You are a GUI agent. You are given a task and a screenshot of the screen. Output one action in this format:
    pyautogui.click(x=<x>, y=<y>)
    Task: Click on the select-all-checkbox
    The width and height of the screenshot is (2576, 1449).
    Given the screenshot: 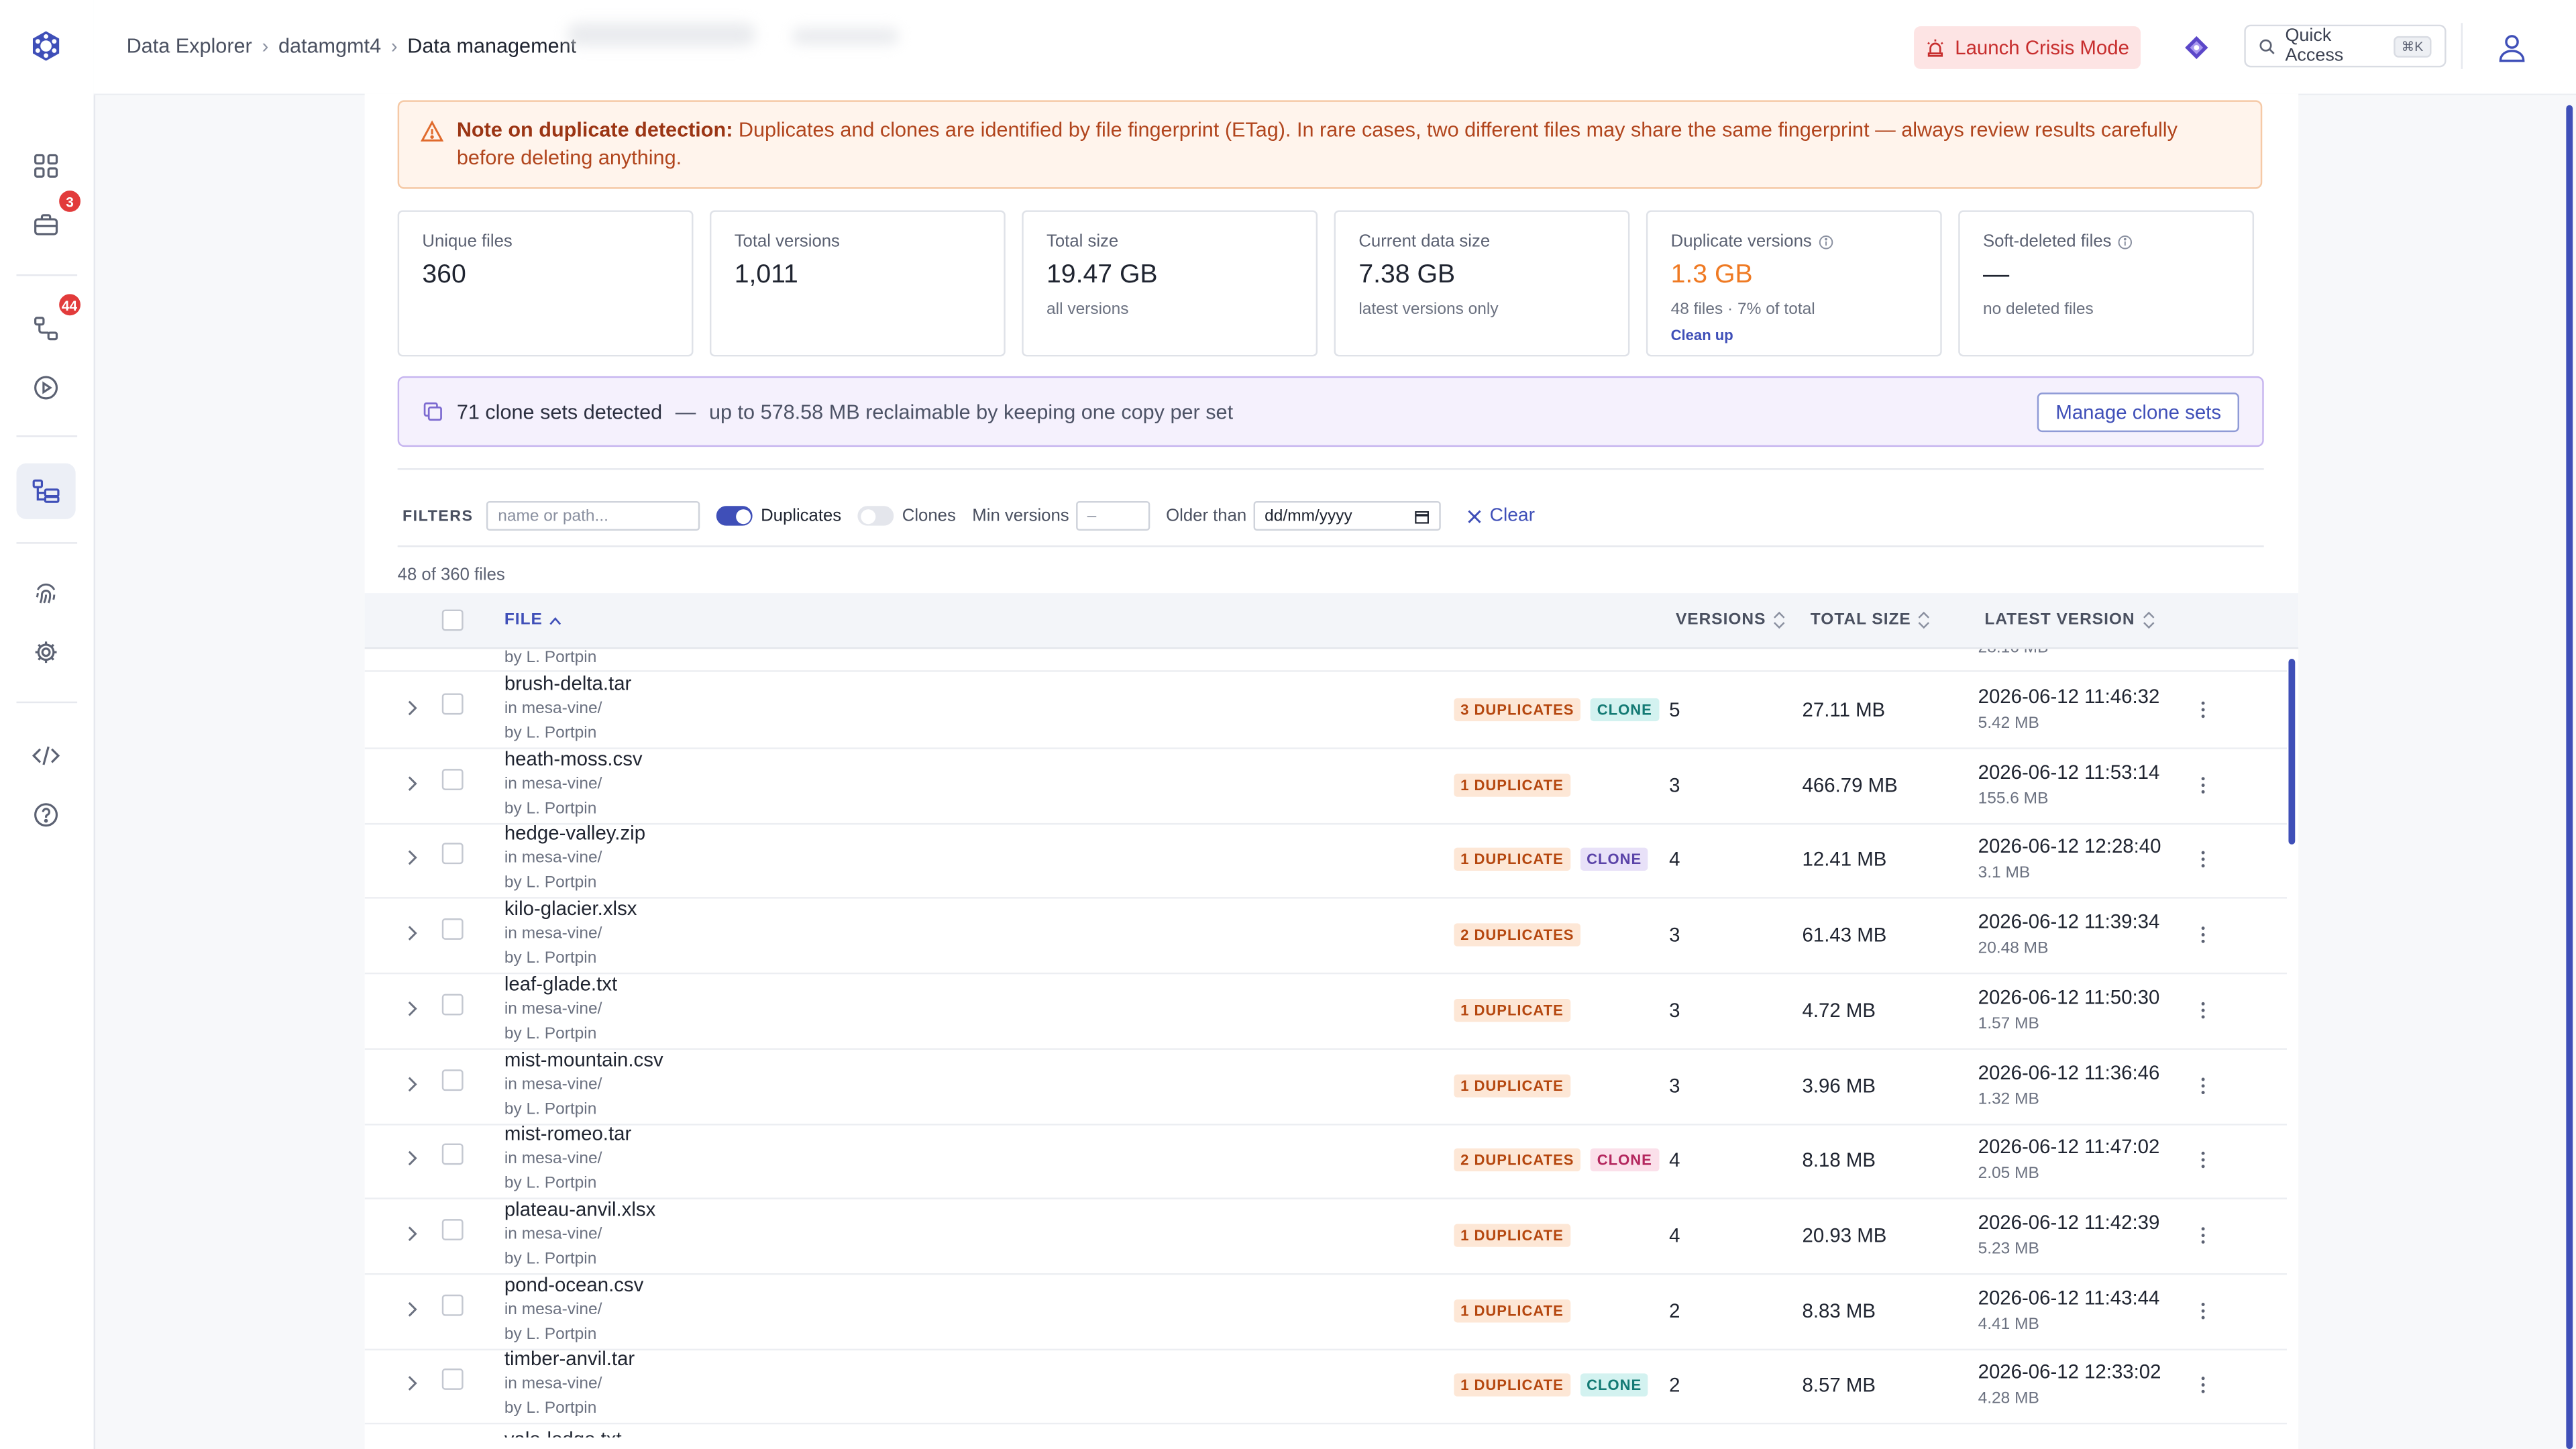 What is the action you would take?
    pyautogui.click(x=452, y=620)
    